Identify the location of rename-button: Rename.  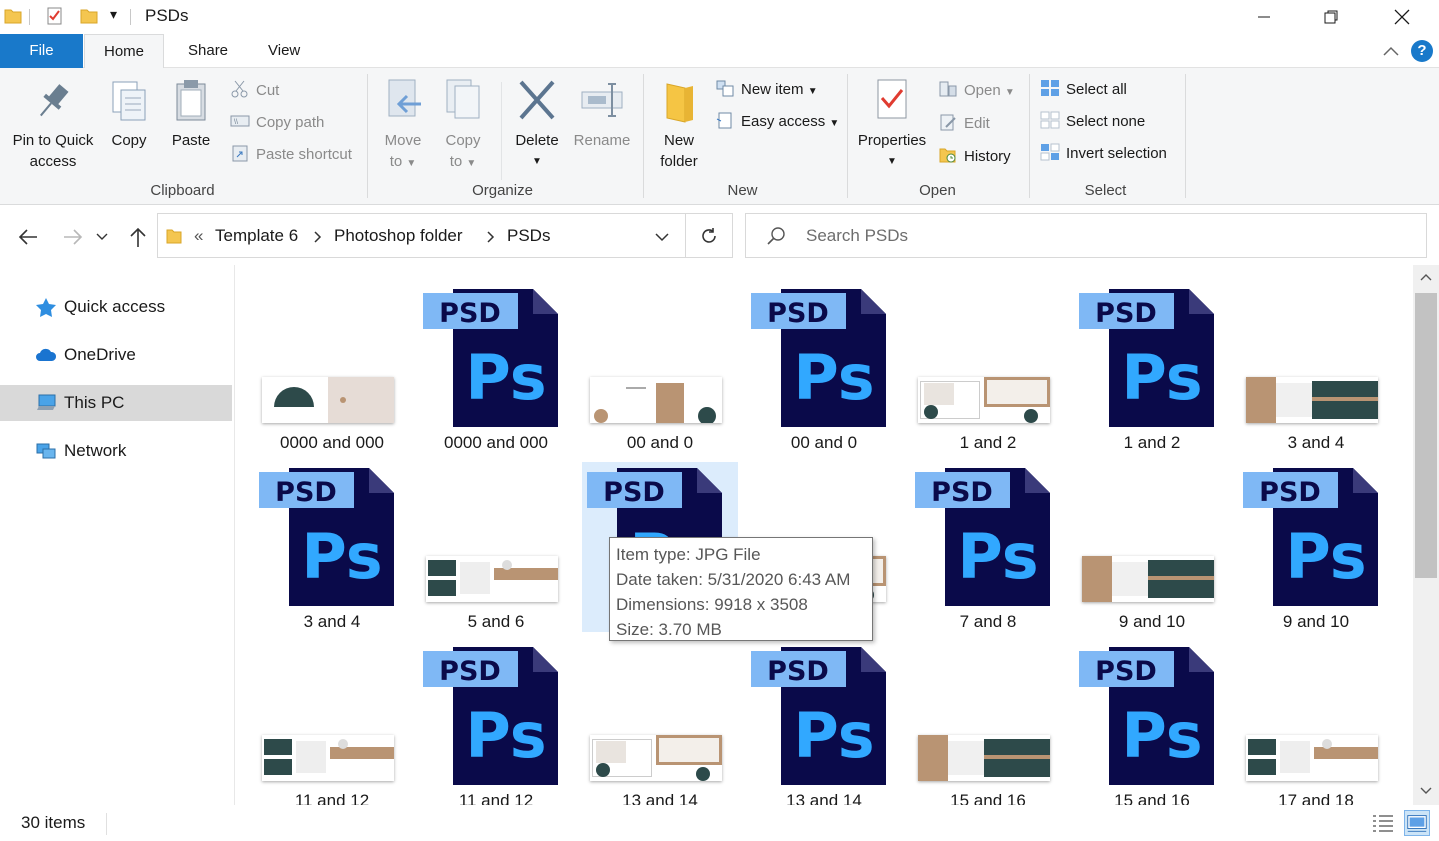
(602, 113).